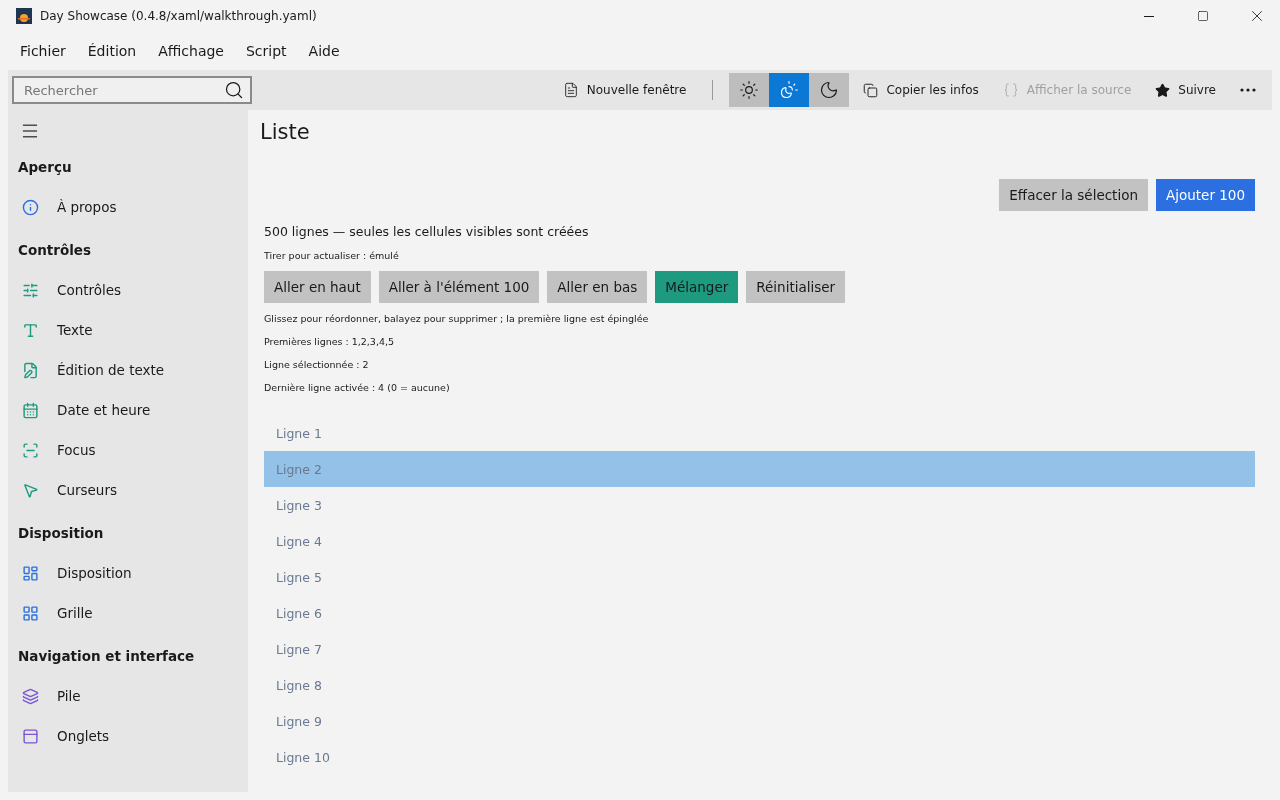  I want to click on copy-info-button: Copier les infos, so click(921, 90).